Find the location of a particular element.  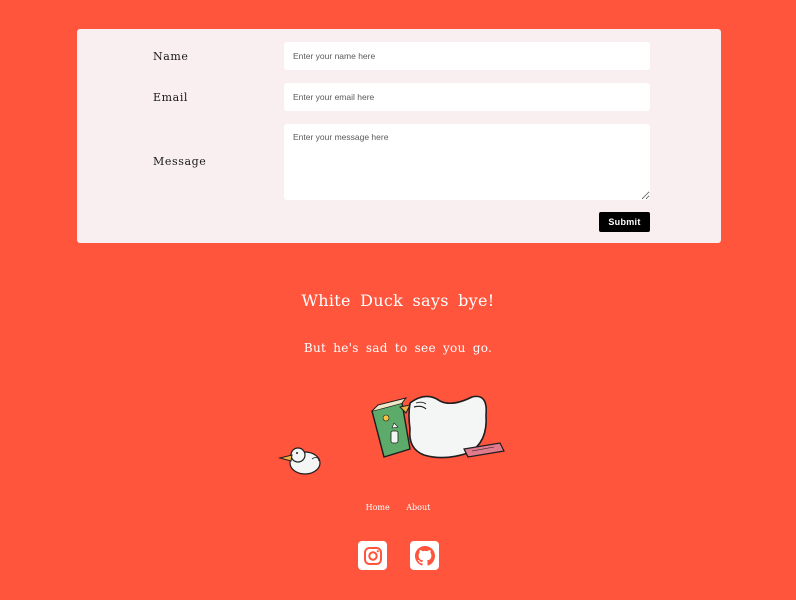

github-icon is located at coordinates (424, 555).